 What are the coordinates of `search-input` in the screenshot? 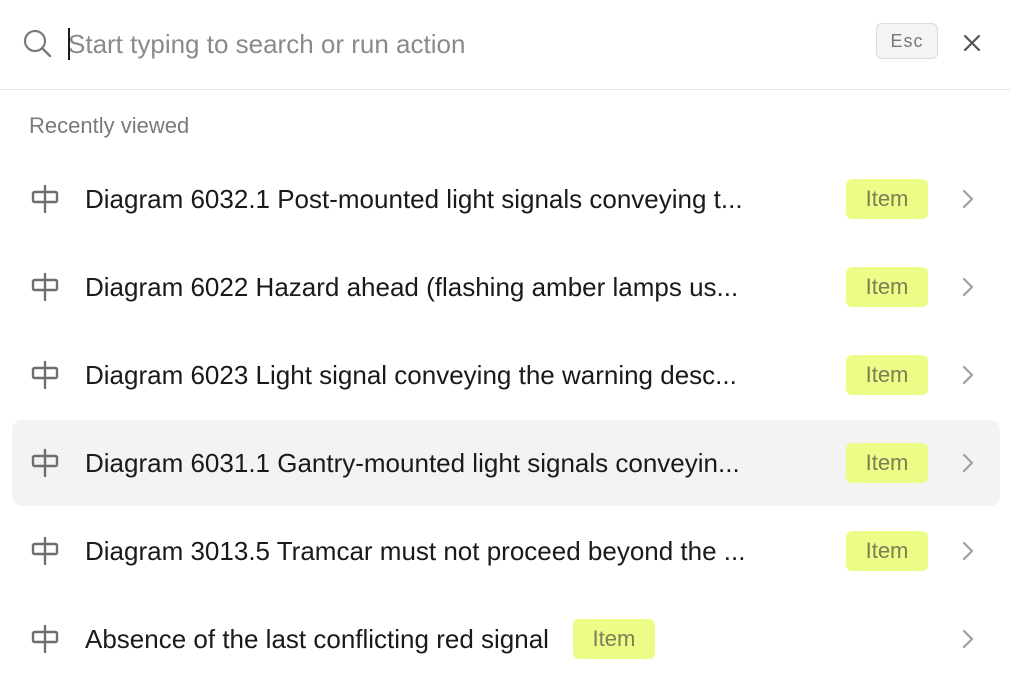 It's located at (457, 44).